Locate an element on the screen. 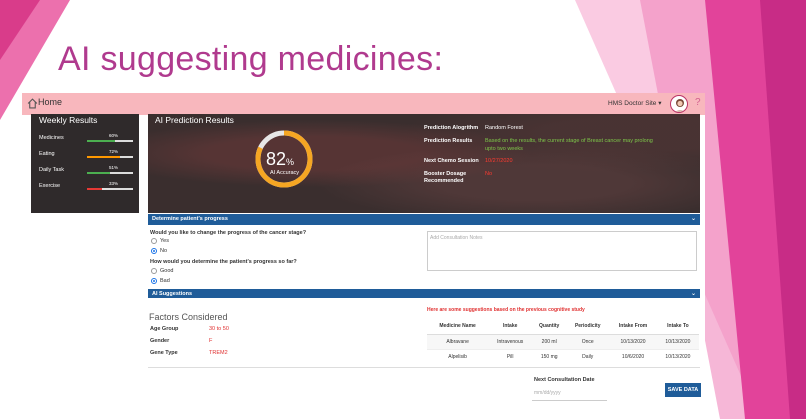 This screenshot has width=806, height=419. accuracy-unit: % is located at coordinates (290, 162).